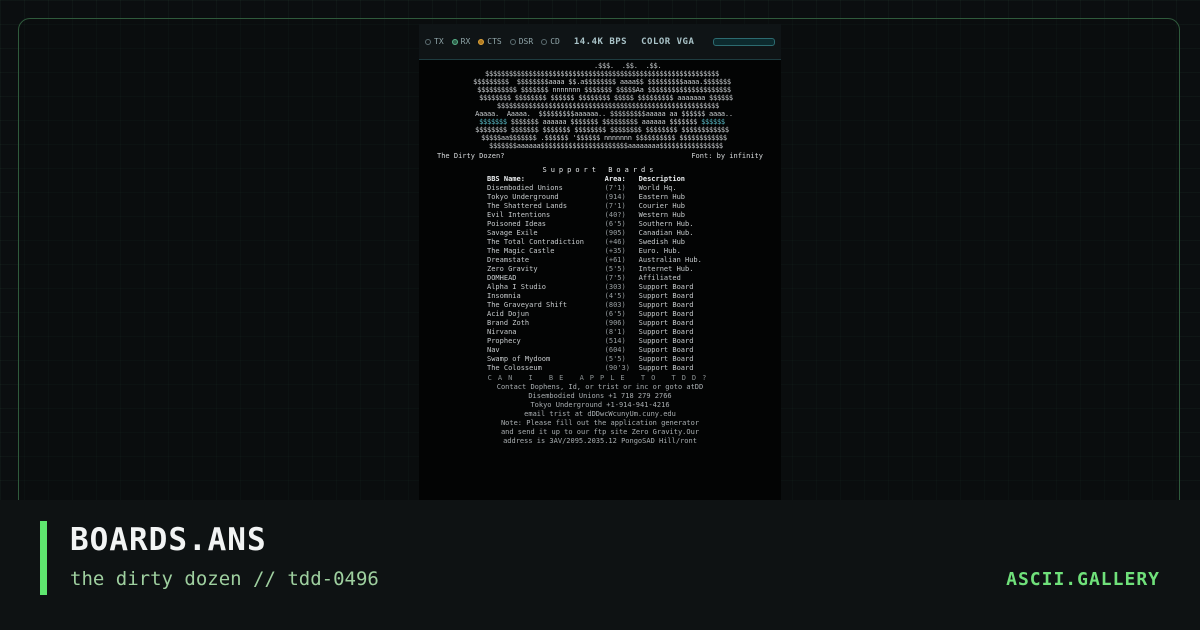 The image size is (1200, 630). What do you see at coordinates (434, 41) in the screenshot?
I see `indicator-tx: TX` at bounding box center [434, 41].